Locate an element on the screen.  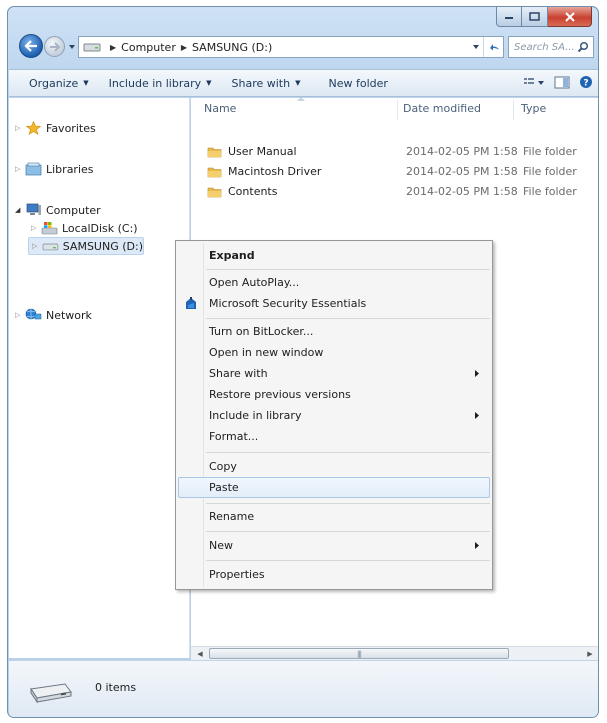
back-button is located at coordinates (31, 46).